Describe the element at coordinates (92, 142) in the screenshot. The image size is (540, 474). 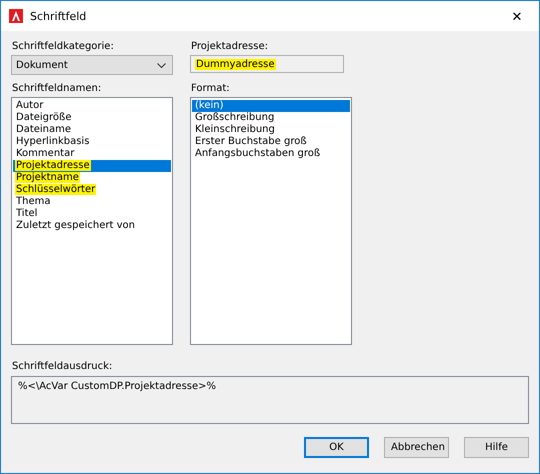
I see `list-item: Hyperlinkbasis` at that location.